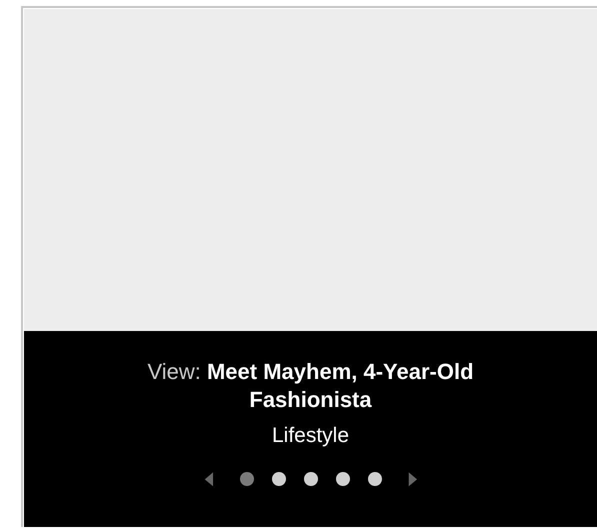  Describe the element at coordinates (311, 436) in the screenshot. I see `category-label: Lifestyle` at that location.